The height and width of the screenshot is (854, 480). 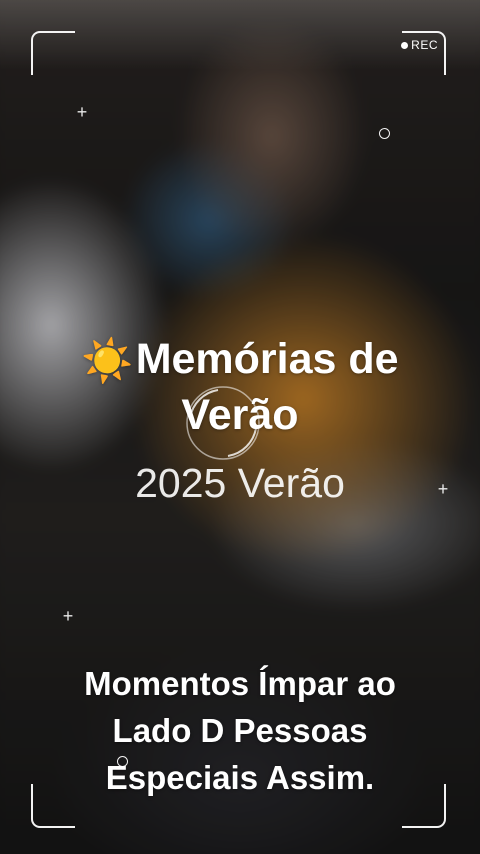 I want to click on rec-indicator: REC, so click(x=419, y=45).